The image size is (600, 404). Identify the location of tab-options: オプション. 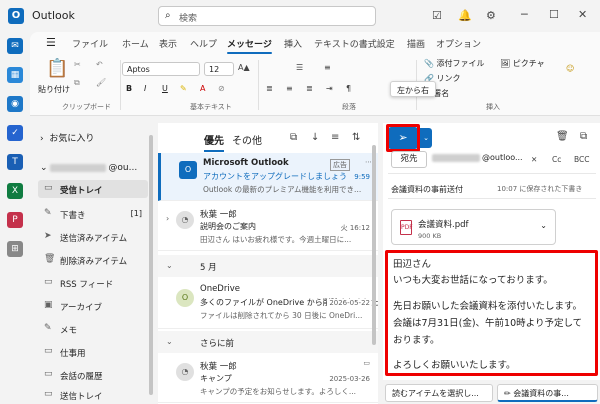
(458, 43).